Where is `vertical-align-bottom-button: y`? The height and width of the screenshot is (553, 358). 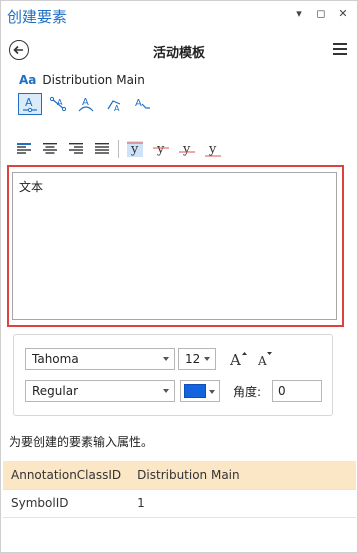
vertical-align-bottom-button: y is located at coordinates (213, 149).